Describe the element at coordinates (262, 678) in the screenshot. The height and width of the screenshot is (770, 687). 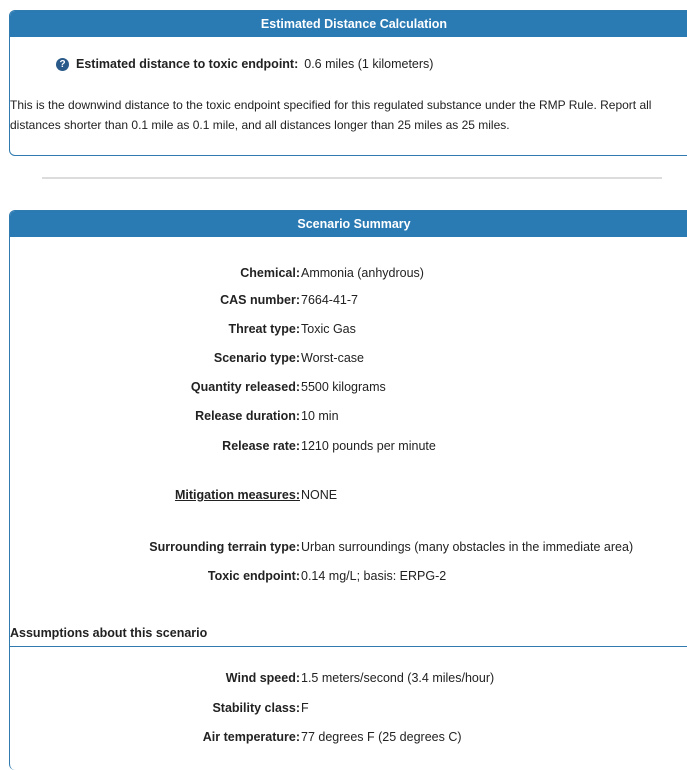
I see `row-label: Wind speed:` at that location.